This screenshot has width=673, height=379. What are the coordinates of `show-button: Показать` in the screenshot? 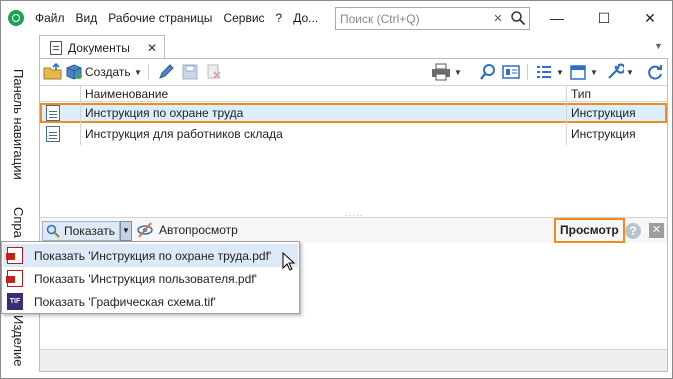 It's located at (81, 231).